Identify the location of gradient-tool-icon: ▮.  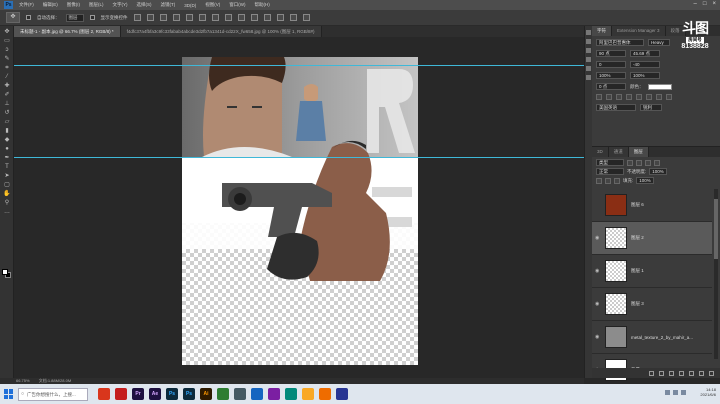
(7, 131).